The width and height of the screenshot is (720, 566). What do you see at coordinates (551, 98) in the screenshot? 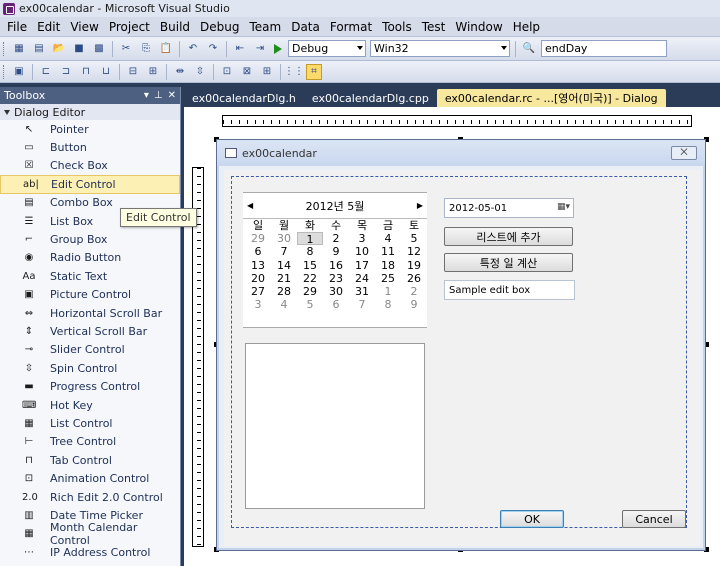
I see `document-tab: ex00calendar.rc - ...[영어(미국)] - Dialog` at bounding box center [551, 98].